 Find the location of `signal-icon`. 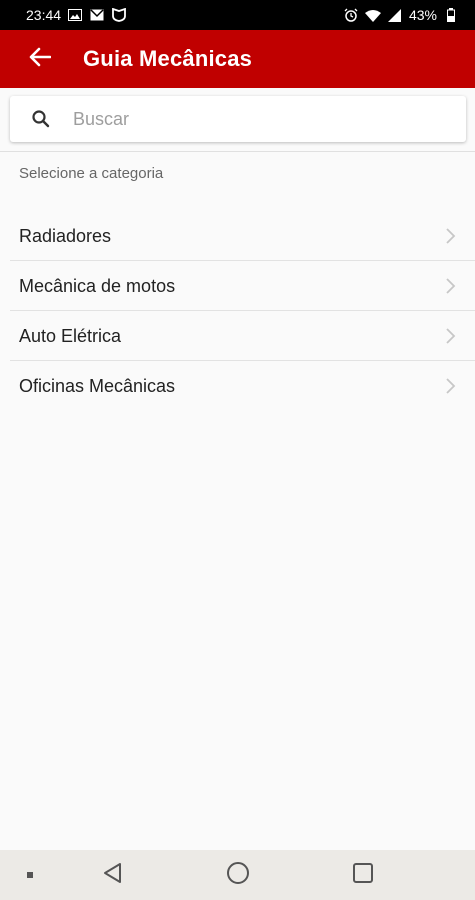

signal-icon is located at coordinates (395, 15).